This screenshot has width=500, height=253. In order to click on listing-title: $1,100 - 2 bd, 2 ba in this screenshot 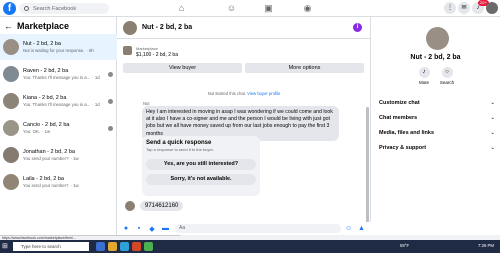, I will do `click(157, 55)`.